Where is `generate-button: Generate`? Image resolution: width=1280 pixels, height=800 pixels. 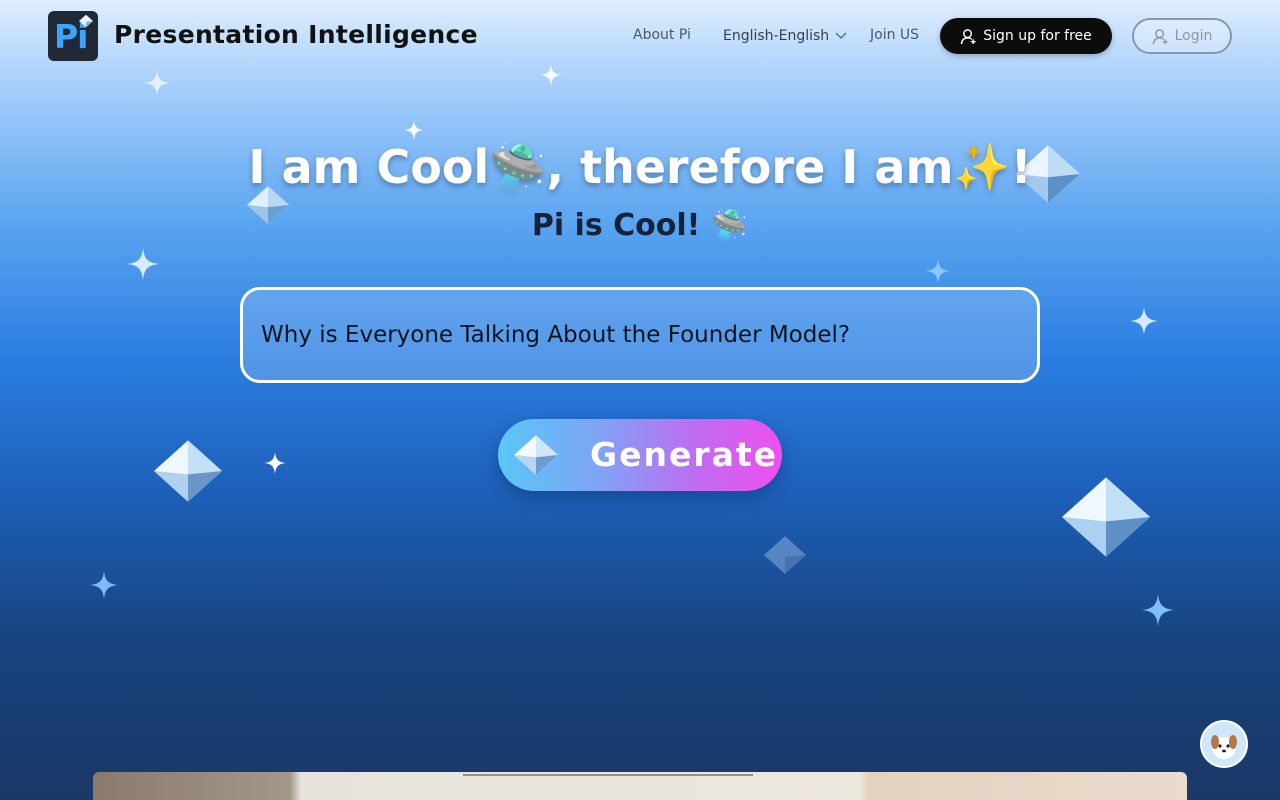
generate-button: Generate is located at coordinates (640, 455).